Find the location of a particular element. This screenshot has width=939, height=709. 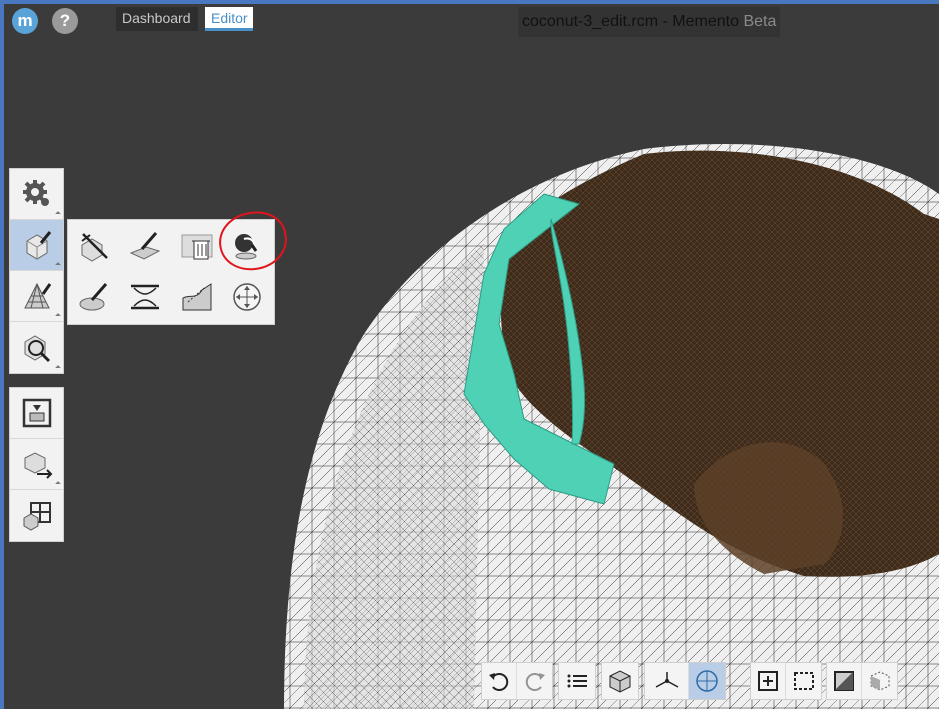

edit-mesh-icon is located at coordinates (36, 245).